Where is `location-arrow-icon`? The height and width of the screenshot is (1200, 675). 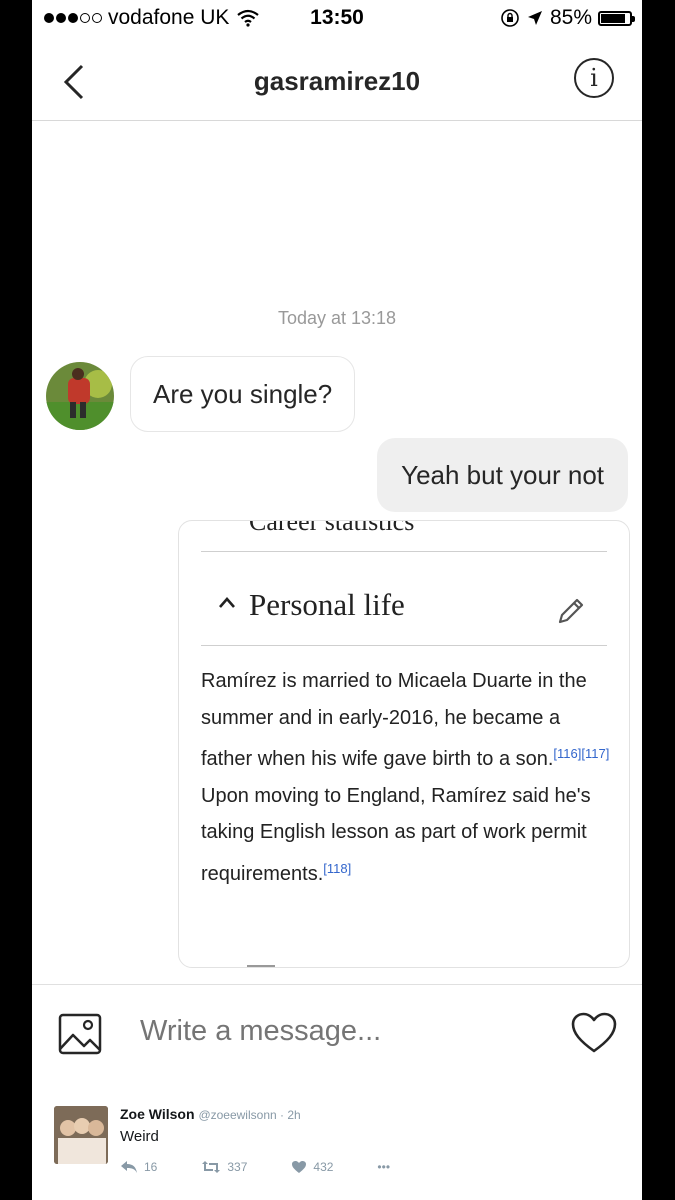 location-arrow-icon is located at coordinates (534, 18).